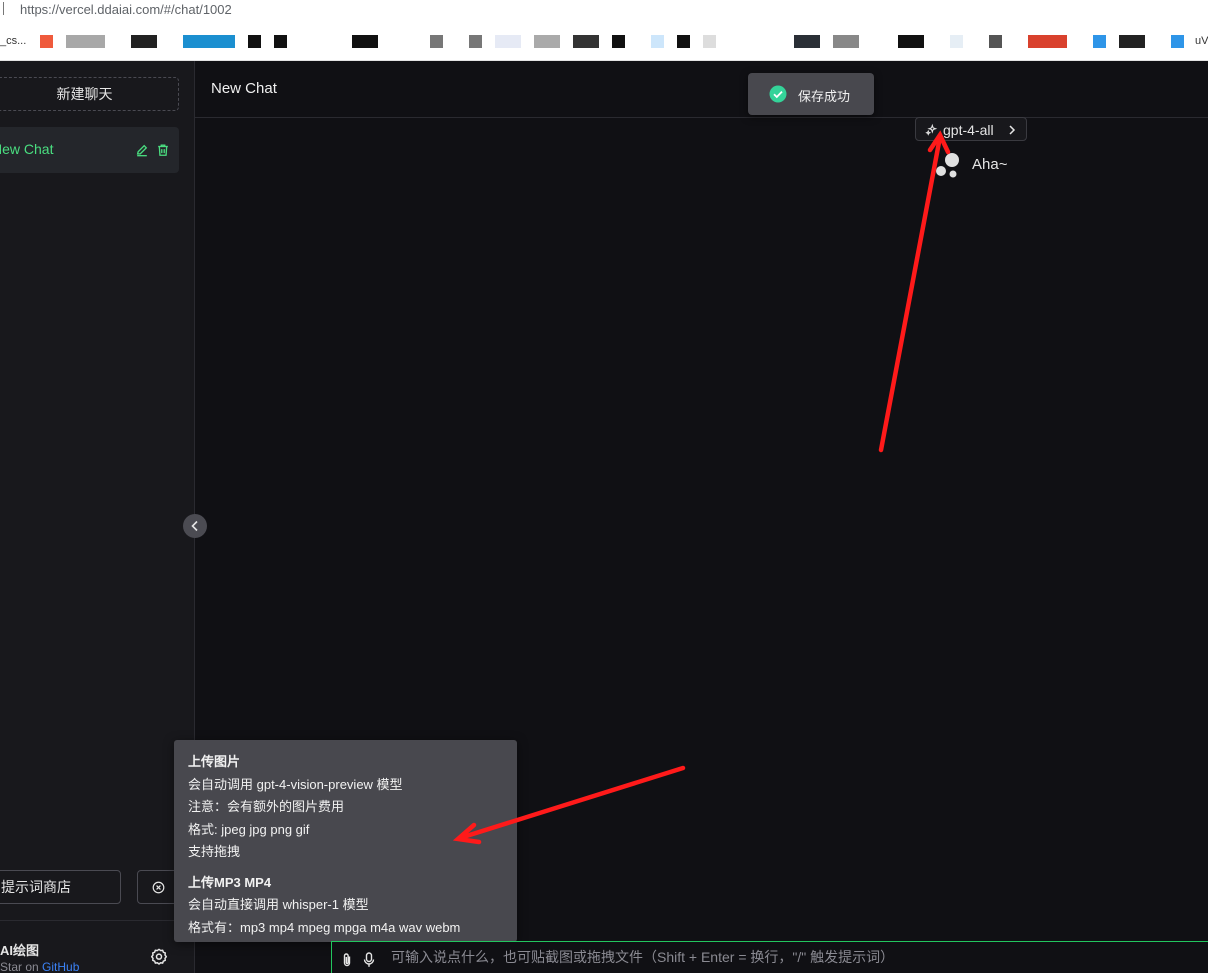  Describe the element at coordinates (278, 904) in the screenshot. I see `tooltip-line: 会自动直接调用 whisper-1 模型` at that location.